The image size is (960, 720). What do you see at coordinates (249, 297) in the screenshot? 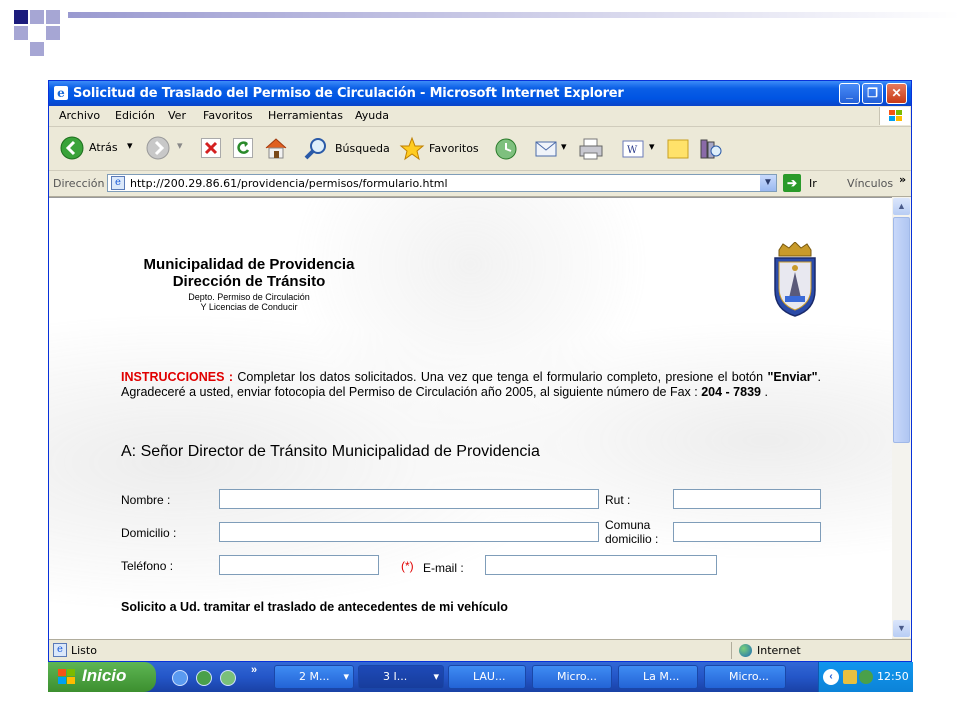
I see `header-department: Depto. Permiso de Circulación` at bounding box center [249, 297].